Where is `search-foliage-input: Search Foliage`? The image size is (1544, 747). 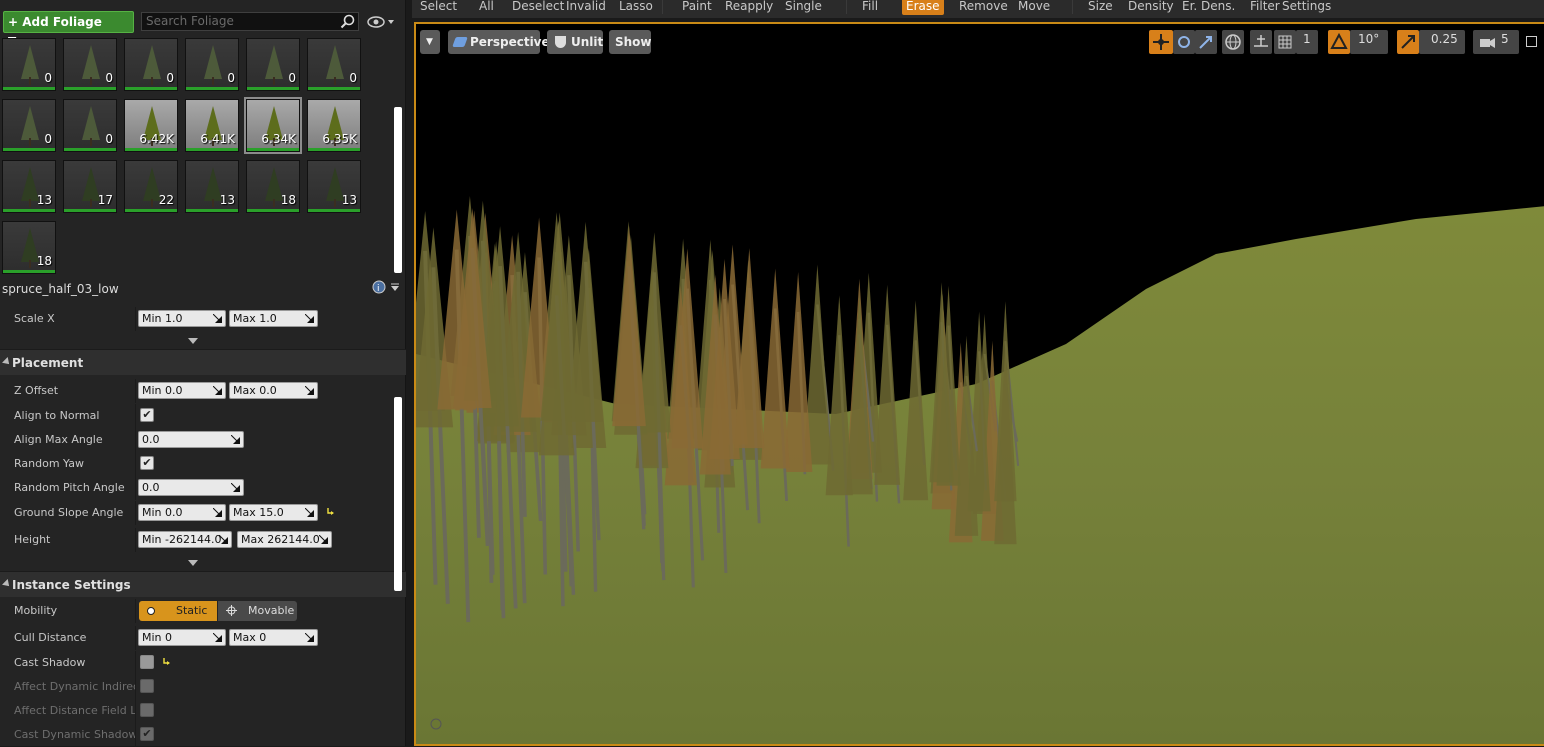 search-foliage-input: Search Foliage is located at coordinates (250, 21).